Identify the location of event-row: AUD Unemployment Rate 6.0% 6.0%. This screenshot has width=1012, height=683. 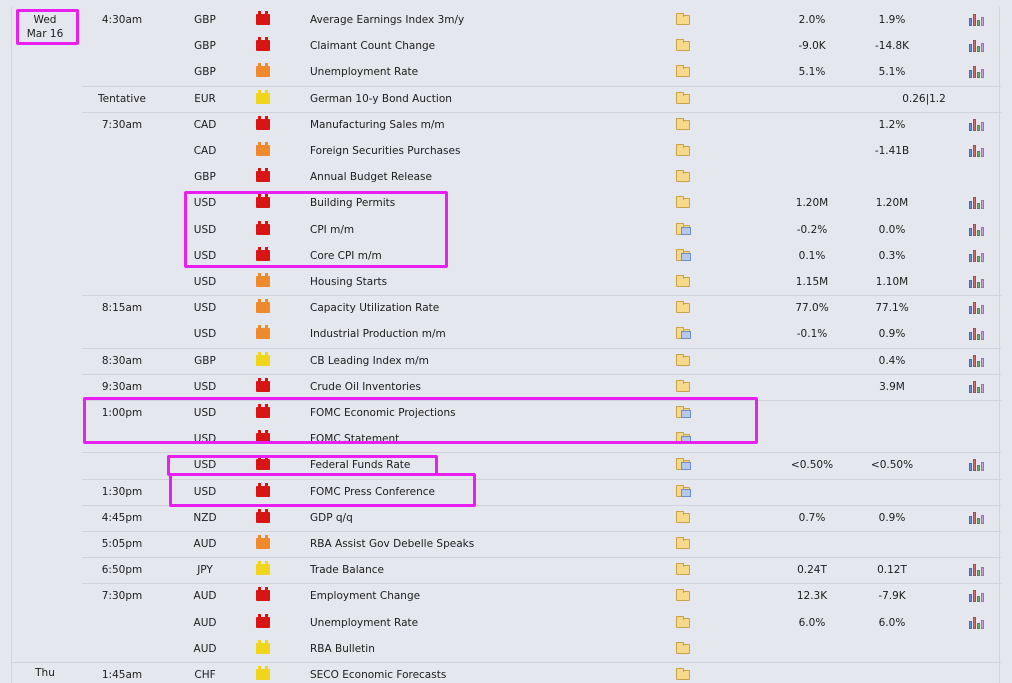
(506, 623).